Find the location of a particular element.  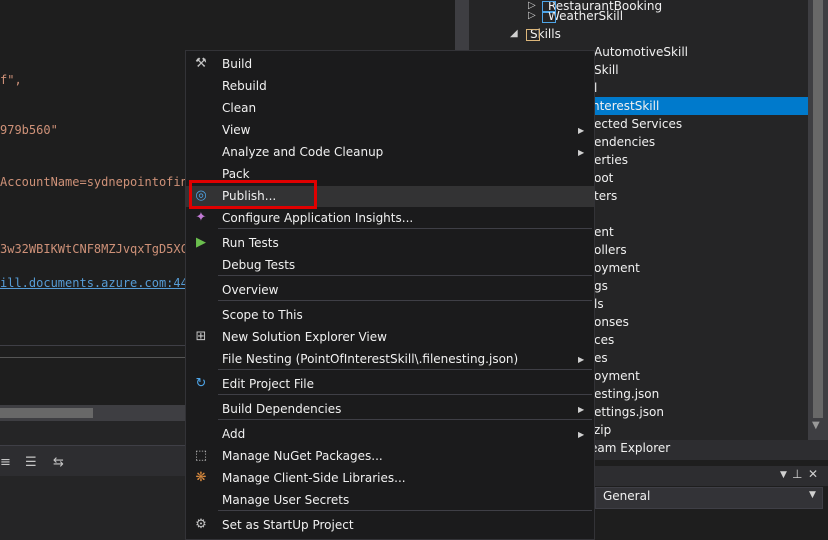

nuget-icon: ⬚ is located at coordinates (201, 455).